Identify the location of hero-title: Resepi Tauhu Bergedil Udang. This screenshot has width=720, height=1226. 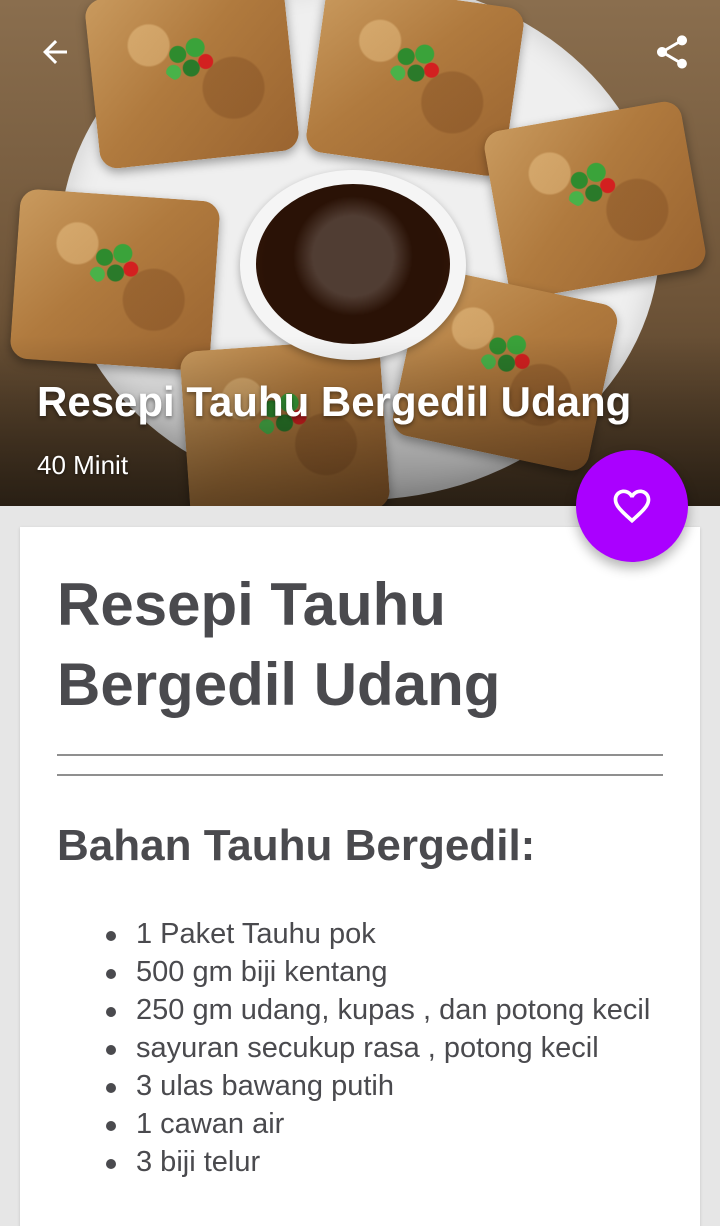
(334, 401).